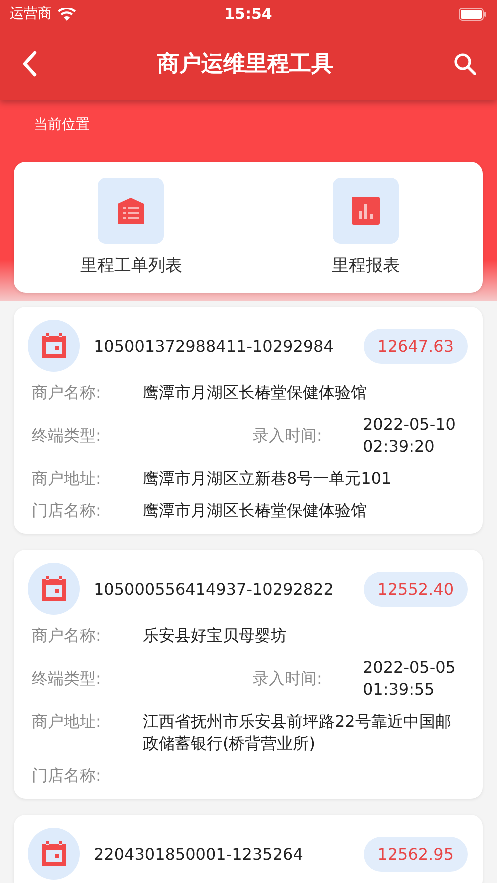 The height and width of the screenshot is (883, 497). Describe the element at coordinates (131, 227) in the screenshot. I see `shortcut-button: 里程工单列表` at that location.